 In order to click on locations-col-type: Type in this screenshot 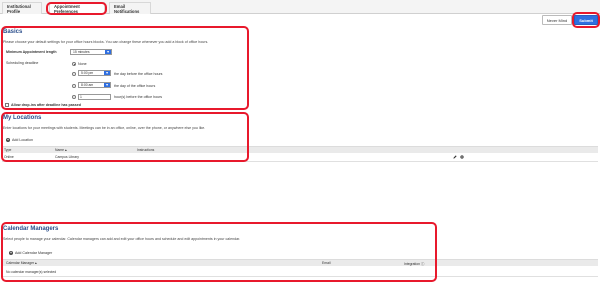, I will do `click(7, 150)`.